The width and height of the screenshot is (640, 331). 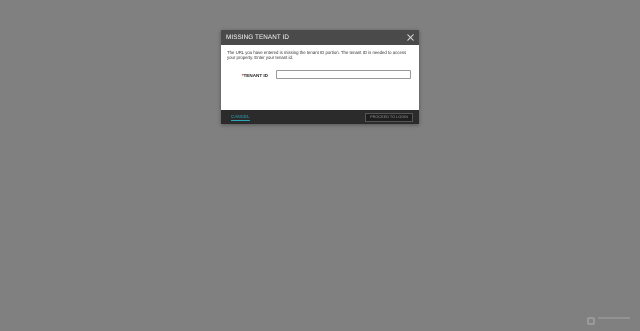 What do you see at coordinates (591, 322) in the screenshot?
I see `logo-watermark-icon` at bounding box center [591, 322].